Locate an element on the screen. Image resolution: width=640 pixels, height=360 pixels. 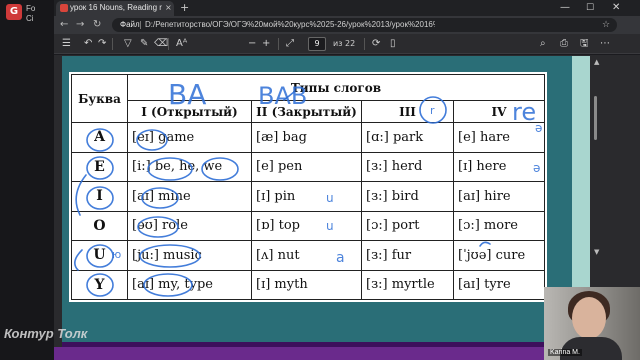
table-cell: [əʊ] role is located at coordinates (189, 225).